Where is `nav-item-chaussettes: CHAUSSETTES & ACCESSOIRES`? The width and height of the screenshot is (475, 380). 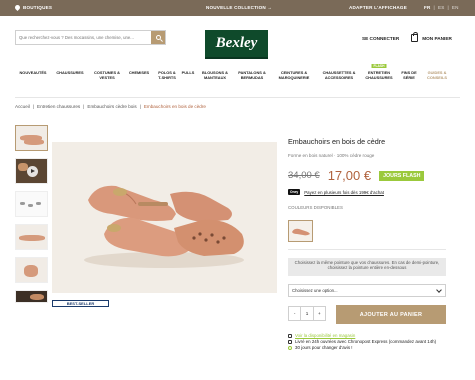
nav-item-chaussettes: CHAUSSETTES & ACCESSOIRES is located at coordinates (339, 75).